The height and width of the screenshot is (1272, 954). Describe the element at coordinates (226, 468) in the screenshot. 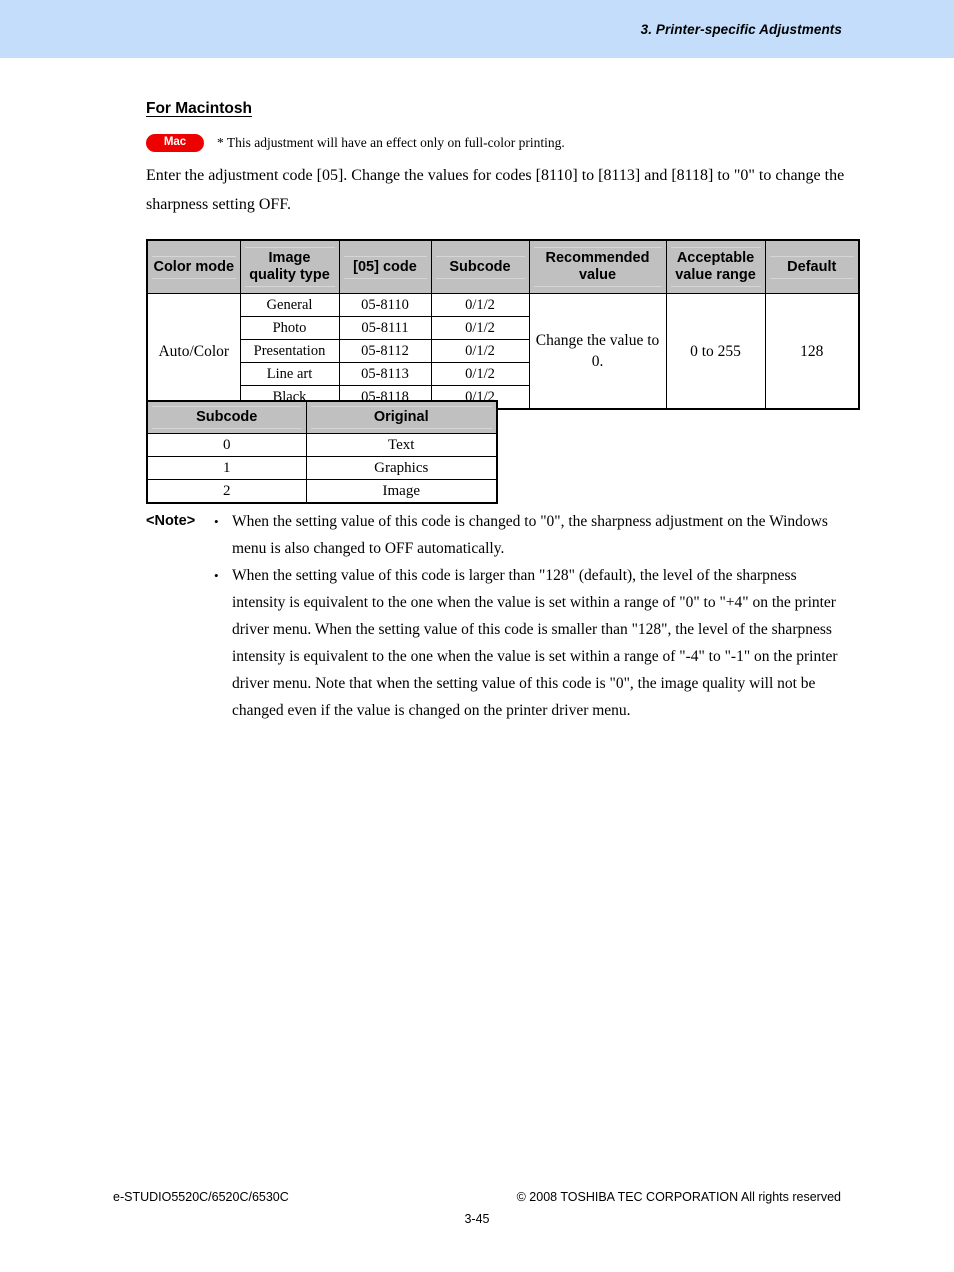

I see `cell-subcode: 1` at that location.